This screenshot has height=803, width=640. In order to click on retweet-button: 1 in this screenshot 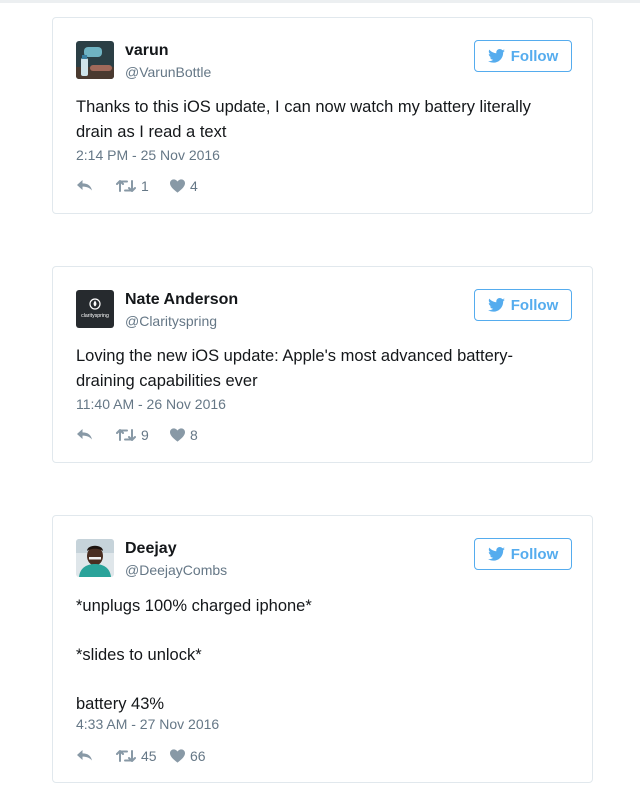, I will do `click(132, 186)`.